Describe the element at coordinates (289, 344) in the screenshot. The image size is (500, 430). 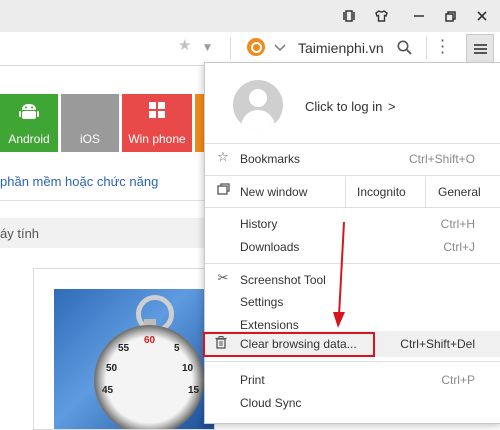
I see `annotation-highlight-box` at that location.